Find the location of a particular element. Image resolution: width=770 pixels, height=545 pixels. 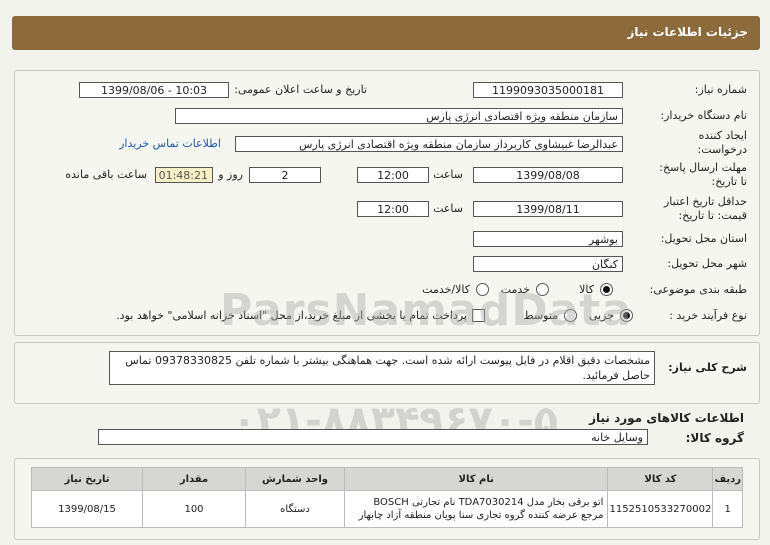

reply-deadline-label-2: تا تاریخ: is located at coordinates (729, 181).